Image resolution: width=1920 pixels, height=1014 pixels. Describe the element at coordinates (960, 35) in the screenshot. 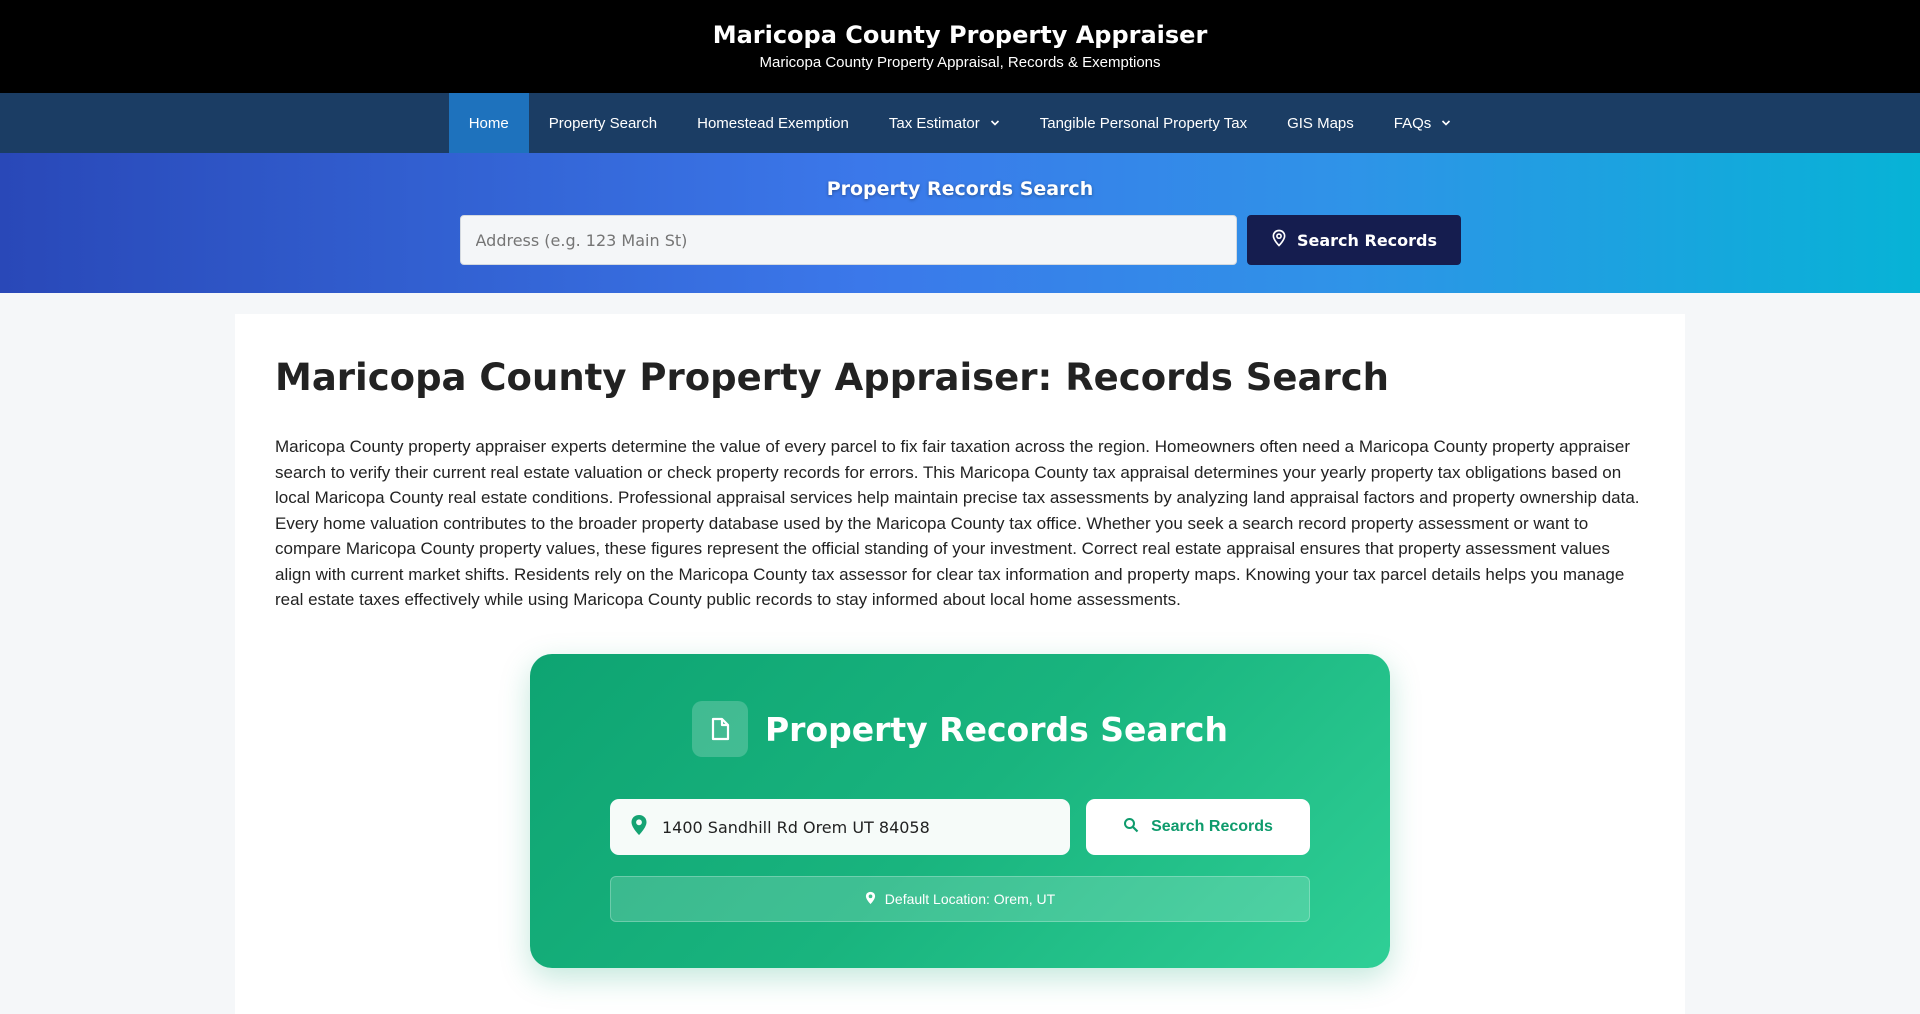

I see `site-title: Maricopa County Property Appraiser` at that location.